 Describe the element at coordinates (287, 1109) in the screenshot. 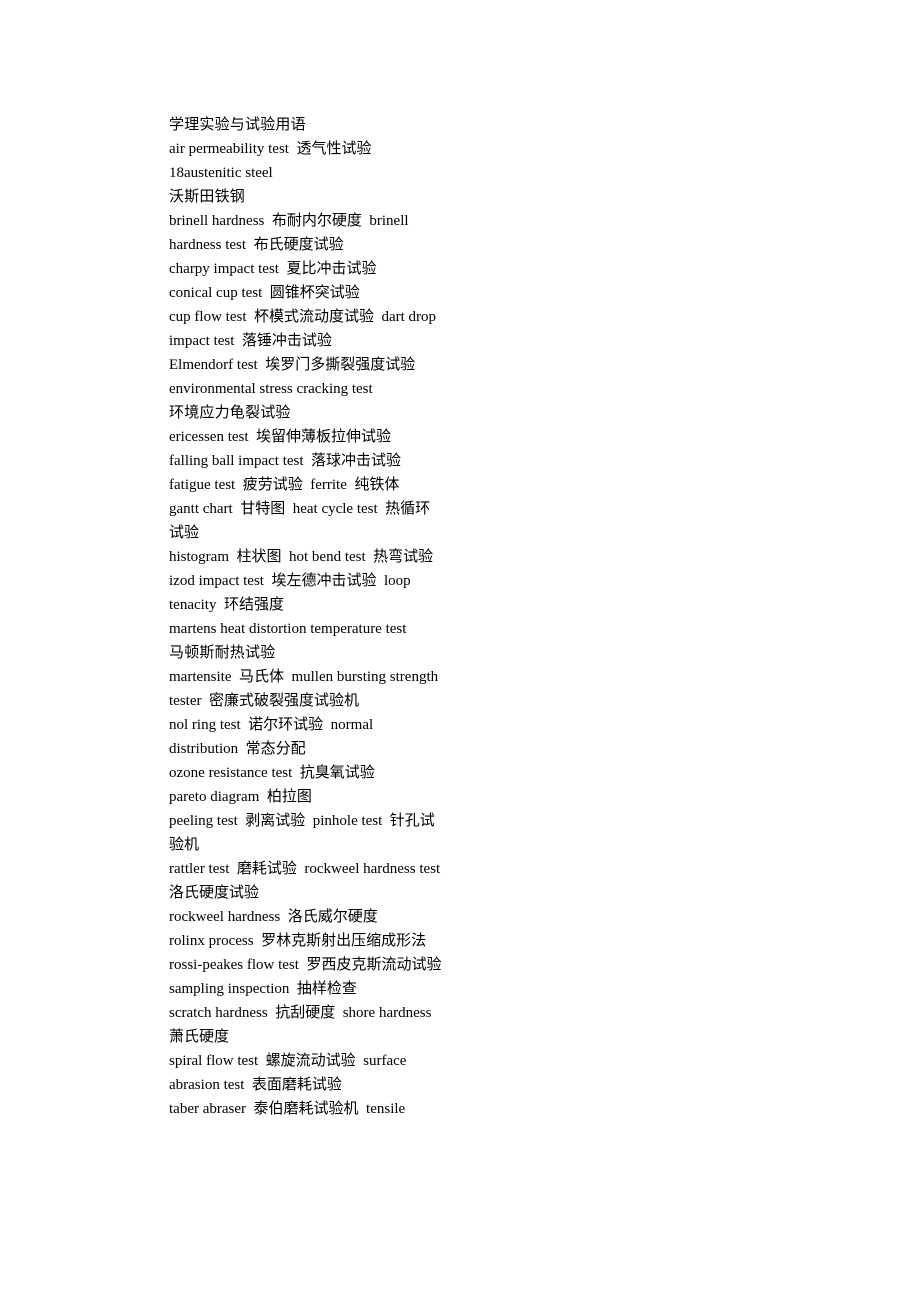

I see `document-line: taber abraser 泰伯磨耗试验机 tensile` at that location.